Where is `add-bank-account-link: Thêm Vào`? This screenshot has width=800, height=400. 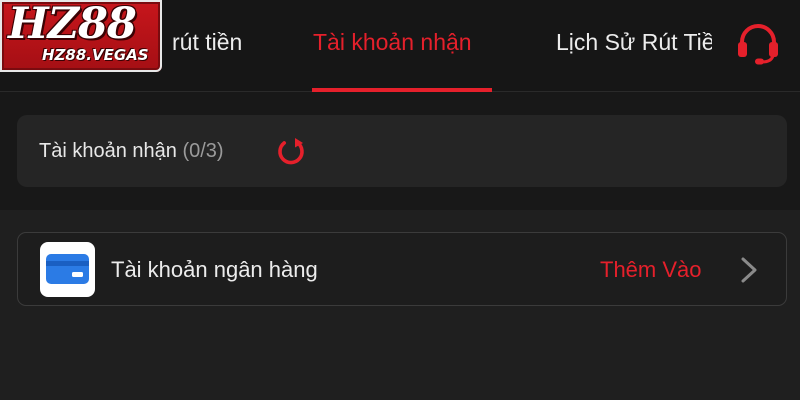 add-bank-account-link: Thêm Vào is located at coordinates (651, 270).